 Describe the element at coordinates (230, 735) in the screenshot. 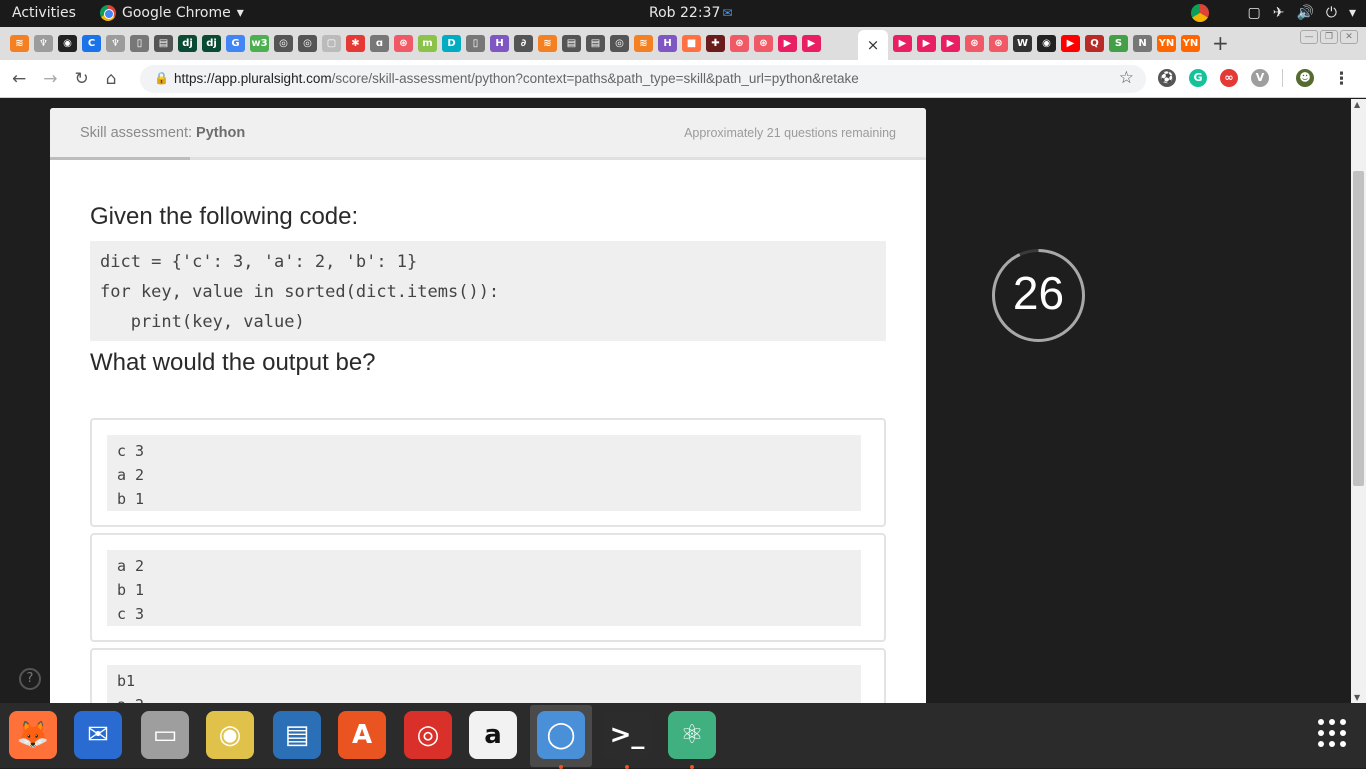

I see `rhythmbox-icon: ◉` at that location.